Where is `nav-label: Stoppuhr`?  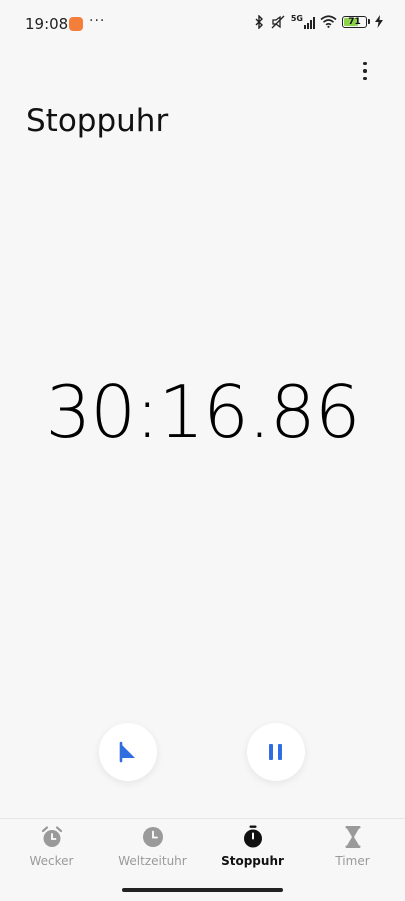 nav-label: Stoppuhr is located at coordinates (252, 861).